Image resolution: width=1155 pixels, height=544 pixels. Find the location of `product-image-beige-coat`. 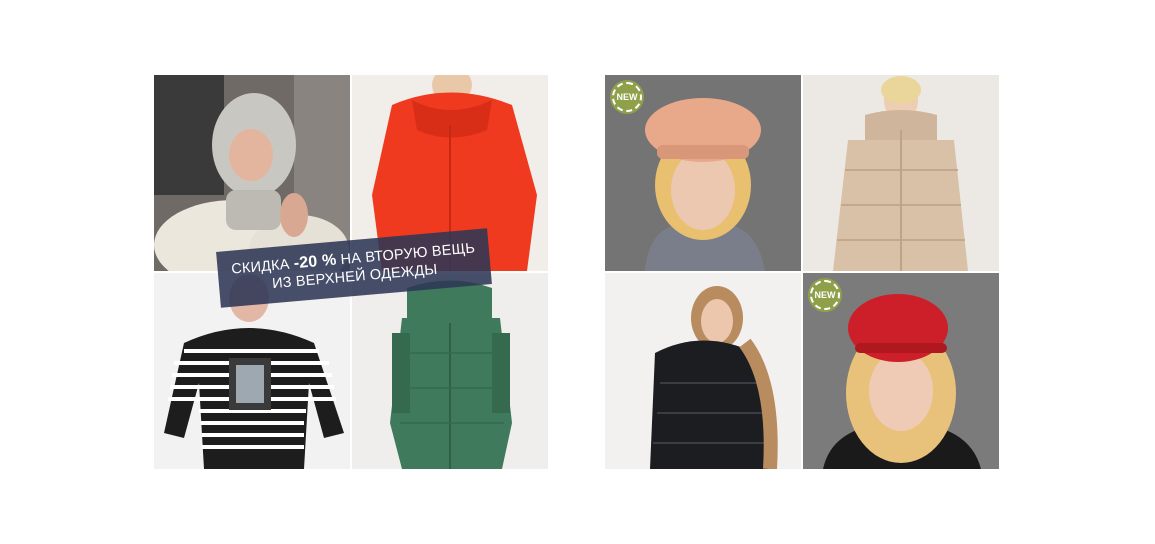

product-image-beige-coat is located at coordinates (901, 173).